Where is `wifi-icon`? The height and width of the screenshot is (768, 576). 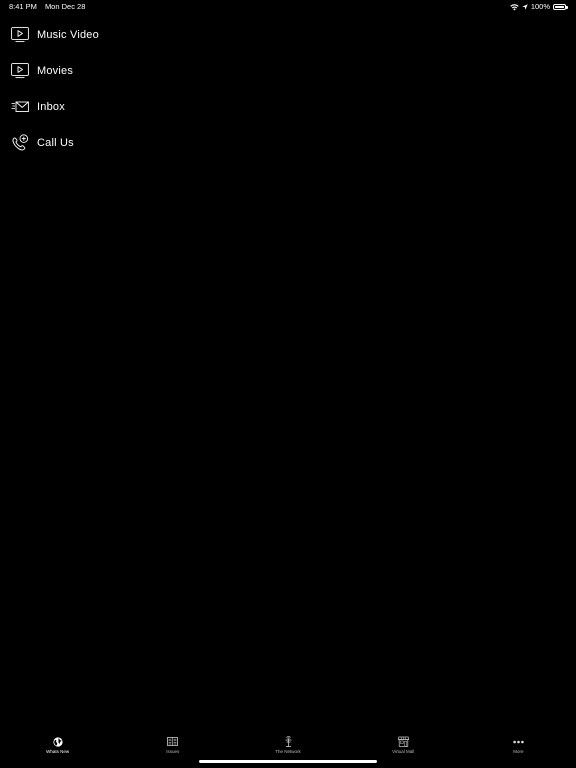
wifi-icon is located at coordinates (514, 7).